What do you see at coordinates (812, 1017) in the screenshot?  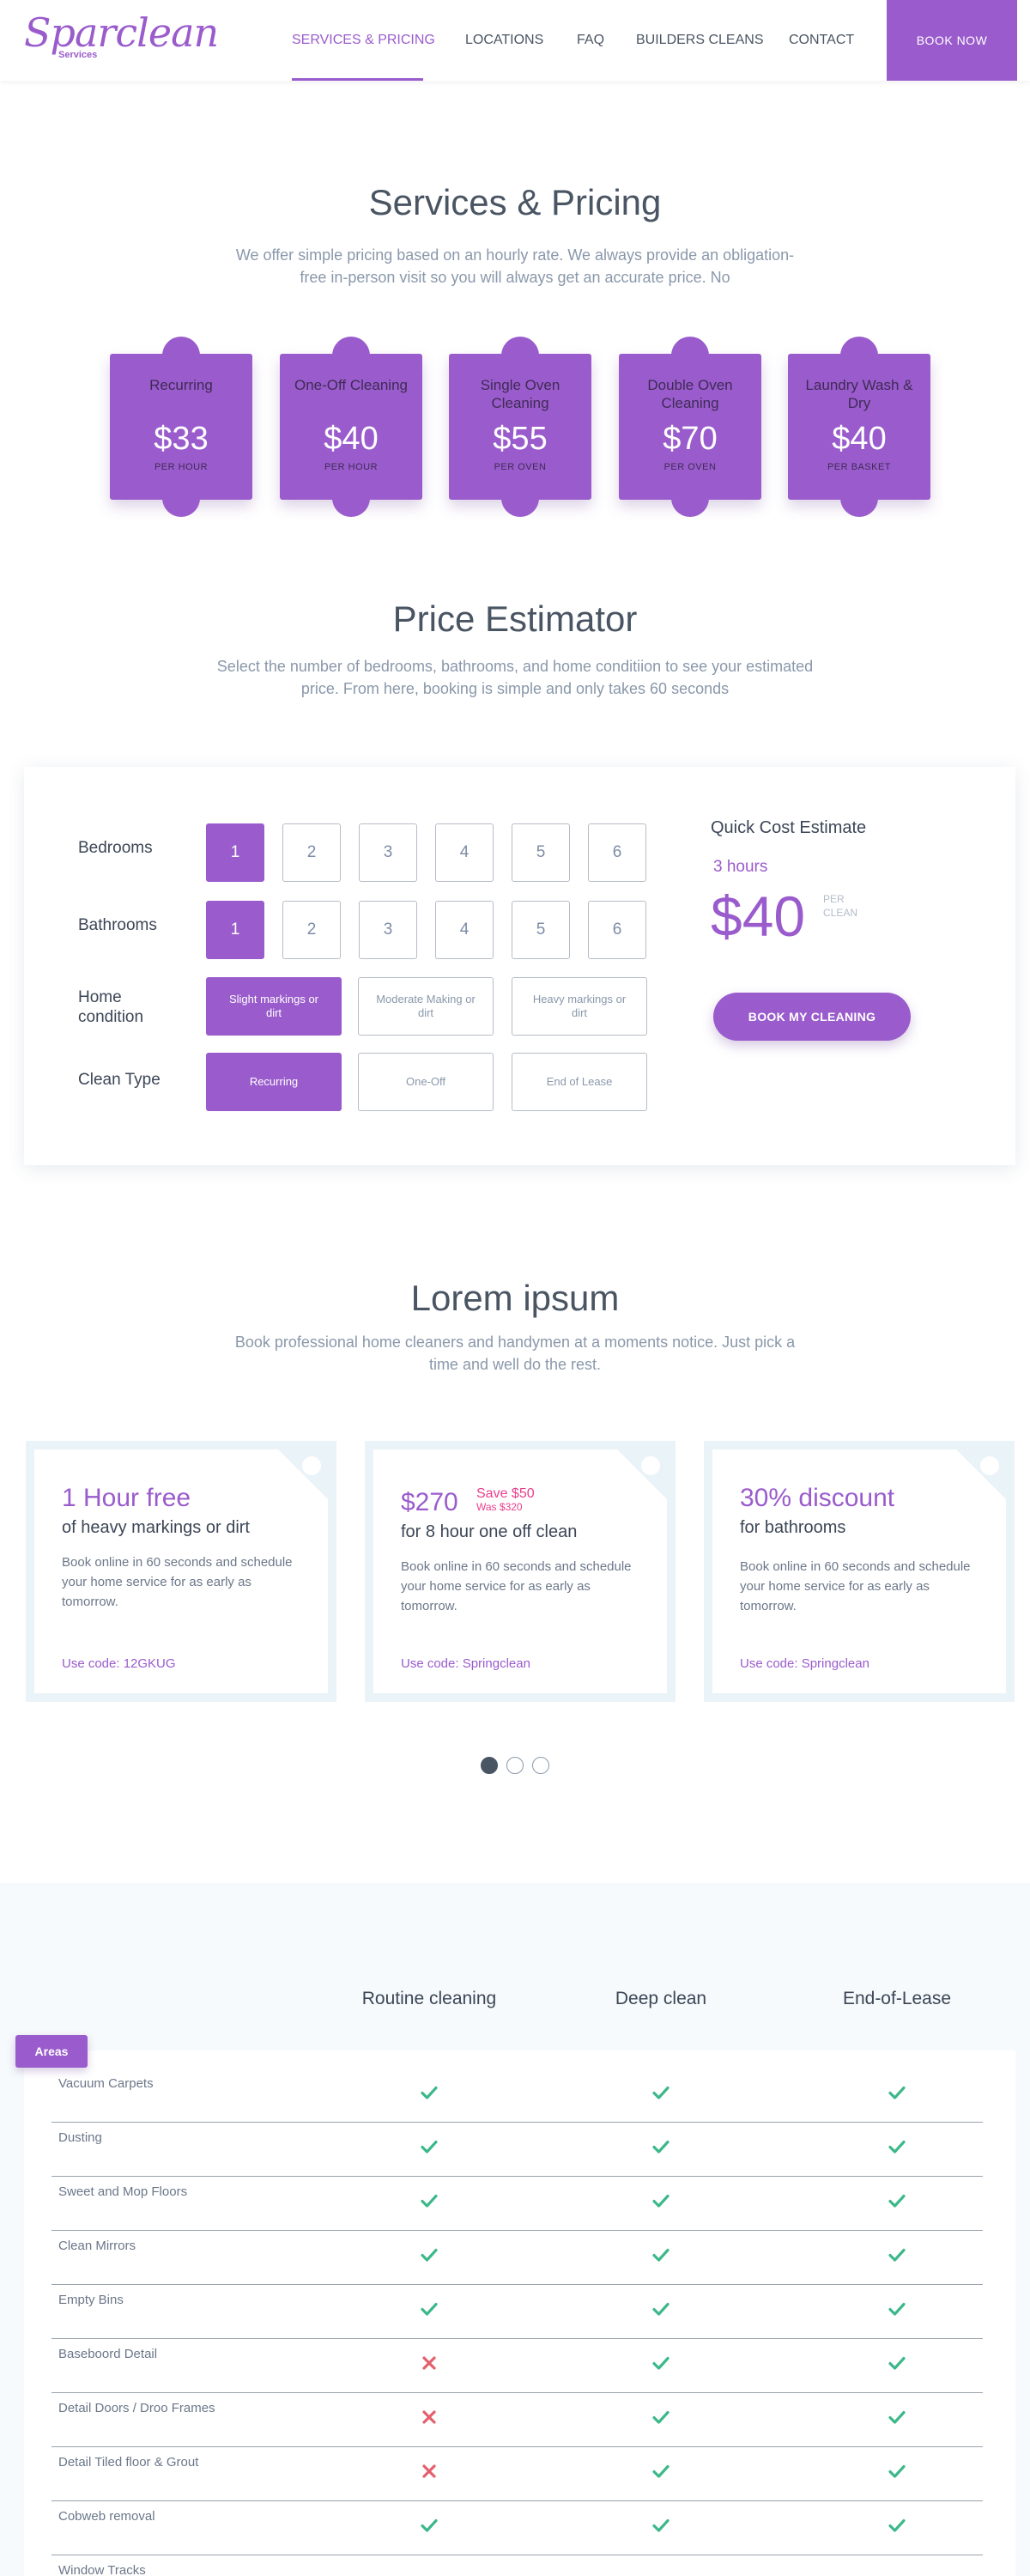 I see `book-my-cleaning-button: BOOK MY CLEANING` at bounding box center [812, 1017].